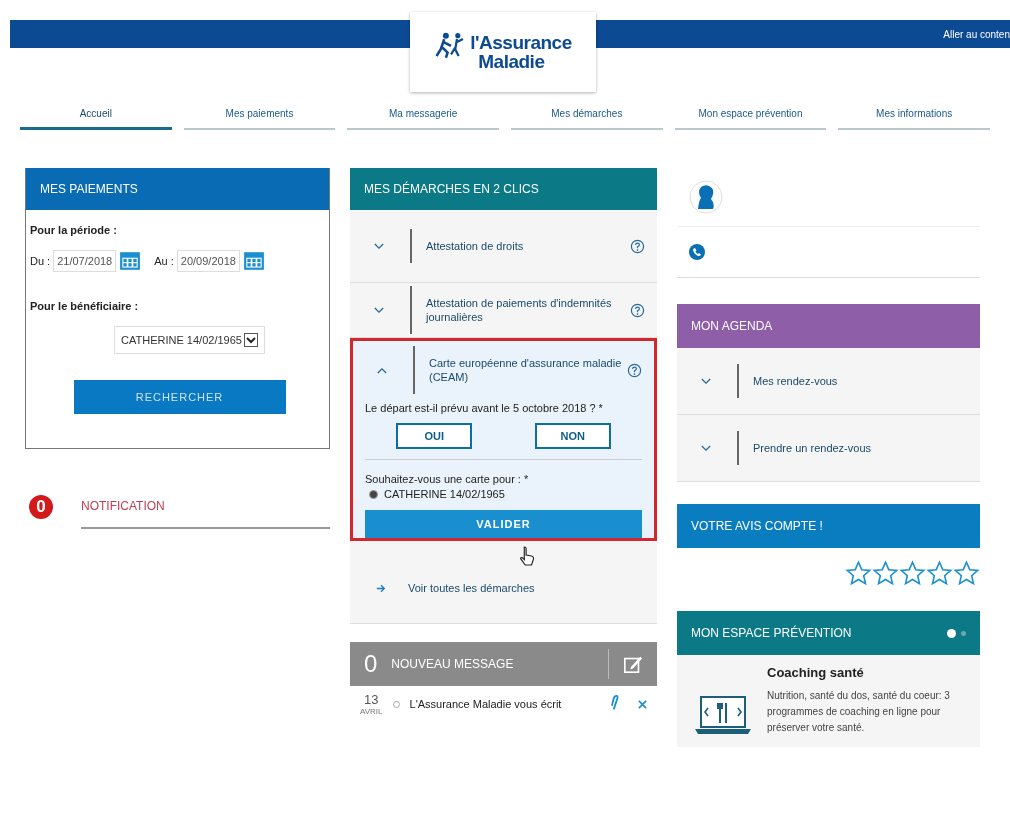 Image resolution: width=1010 pixels, height=814 pixels. What do you see at coordinates (518, 310) in the screenshot?
I see `procedure-link: Attestation de paiements d'indemnités journalières` at bounding box center [518, 310].